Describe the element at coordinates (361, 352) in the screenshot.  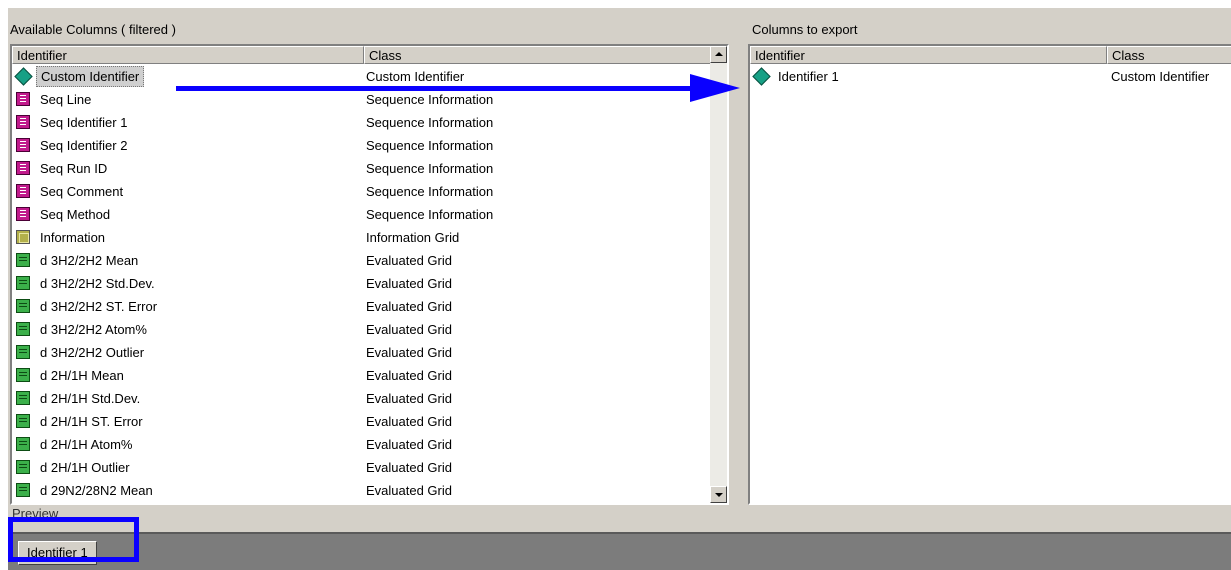
I see `available-column-row: d 3H2/2H2 Outlier Evaluated Grid` at that location.